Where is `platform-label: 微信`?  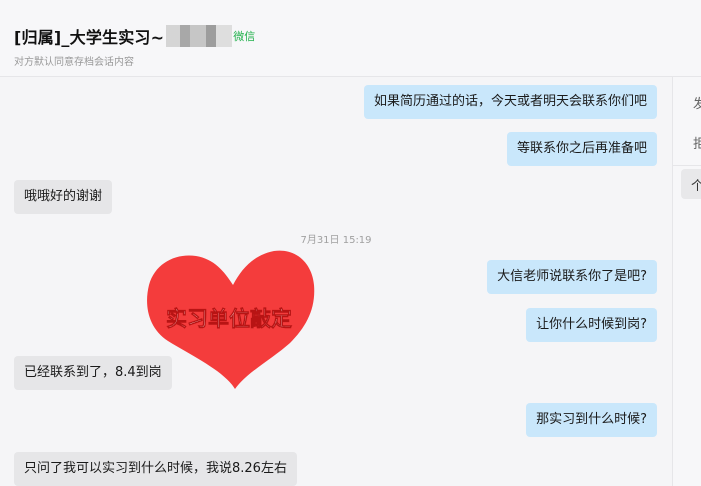 platform-label: 微信 is located at coordinates (244, 36).